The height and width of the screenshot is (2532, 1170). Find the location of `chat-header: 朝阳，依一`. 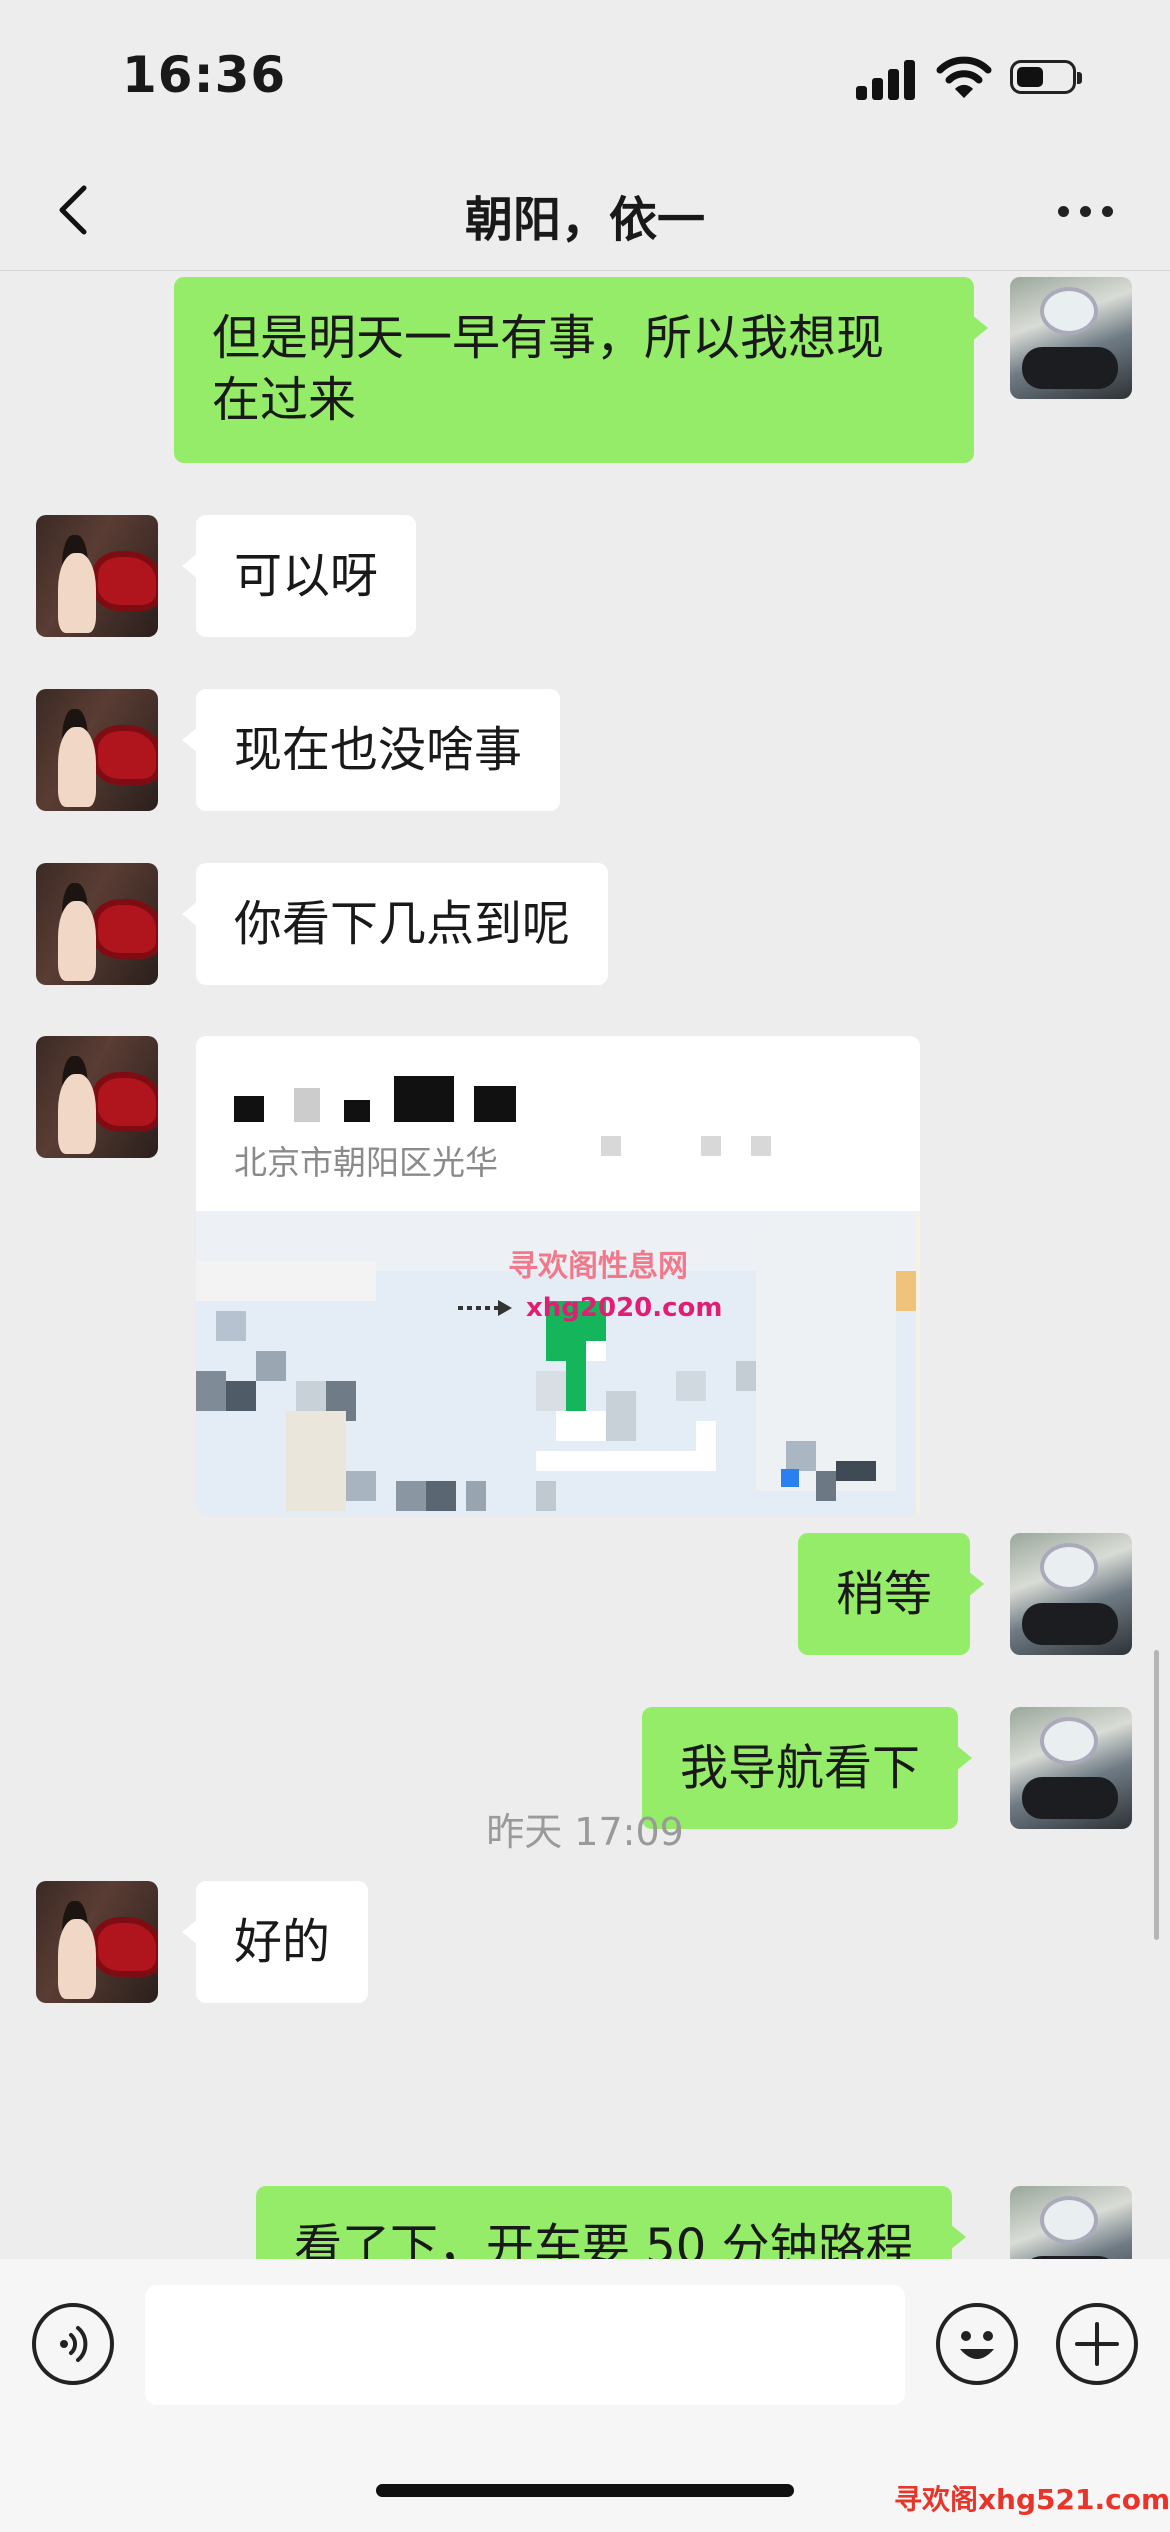

chat-header: 朝阳，依一 is located at coordinates (585, 210).